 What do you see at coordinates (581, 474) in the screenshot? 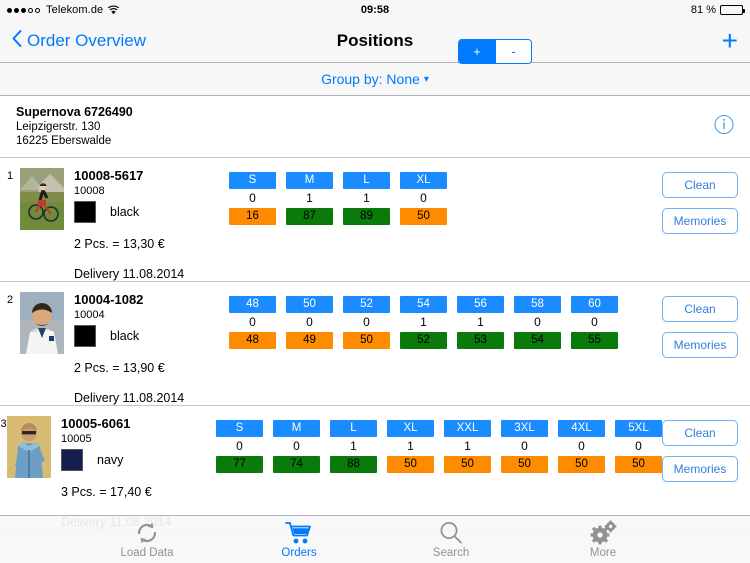
I see `size-column: 4XL 0 50` at bounding box center [581, 474].